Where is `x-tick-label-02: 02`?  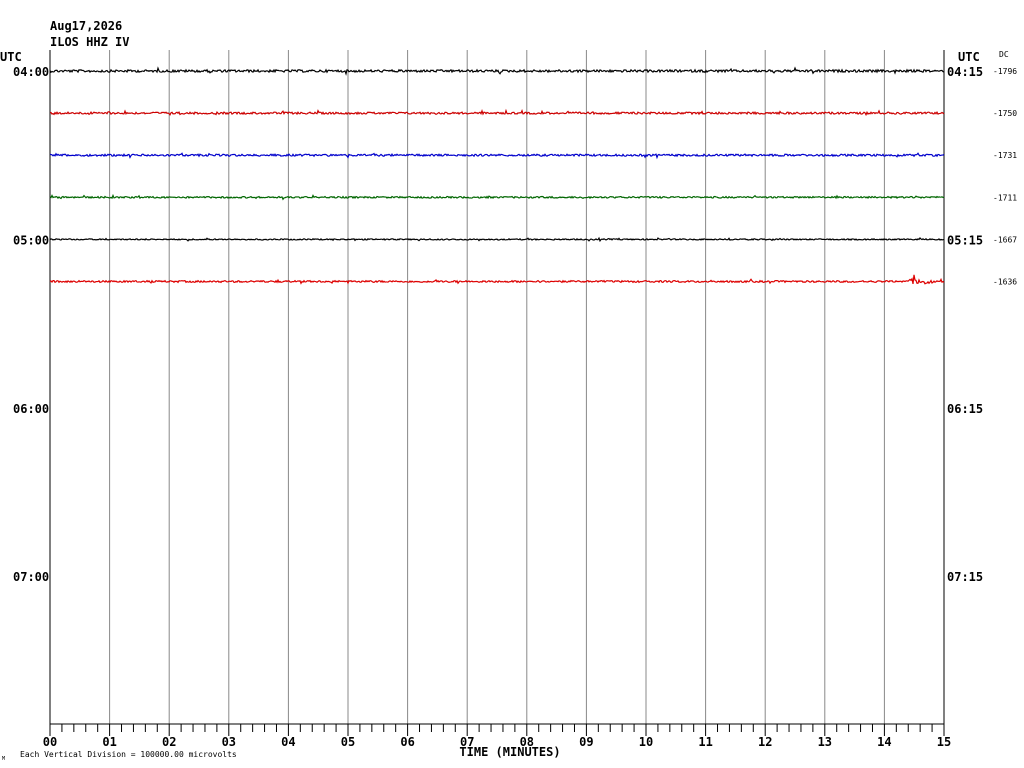 x-tick-label-02: 02 is located at coordinates (169, 742).